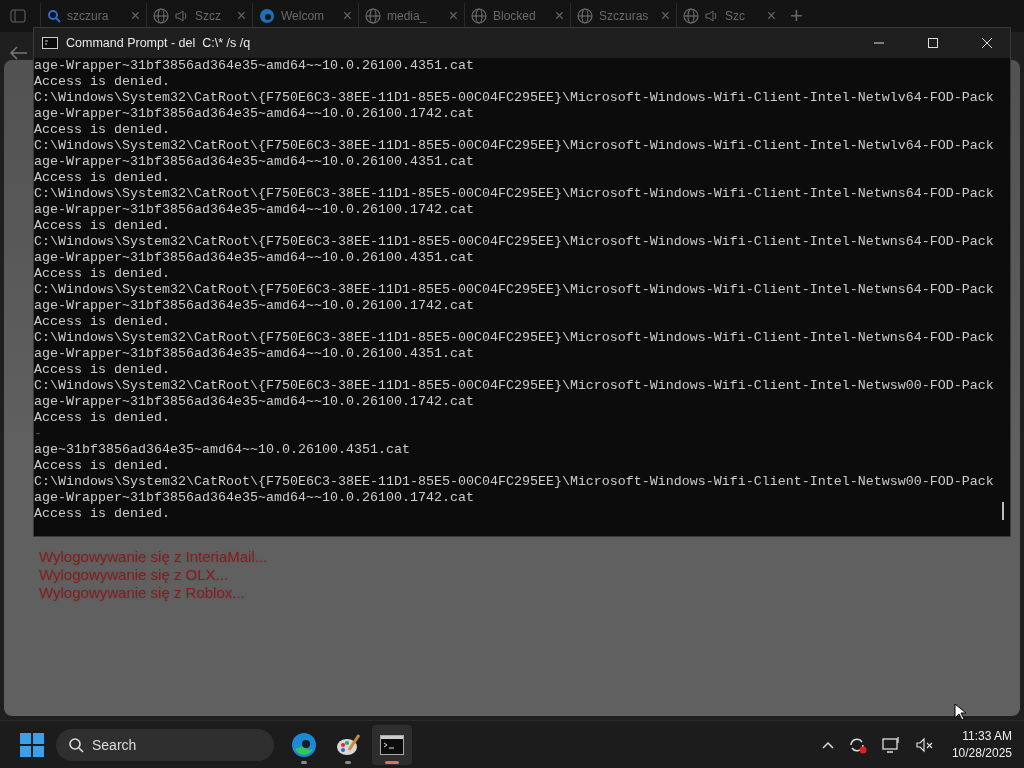 The height and width of the screenshot is (768, 1024). Describe the element at coordinates (515, 16) in the screenshot. I see `tab-title: Blocked` at that location.